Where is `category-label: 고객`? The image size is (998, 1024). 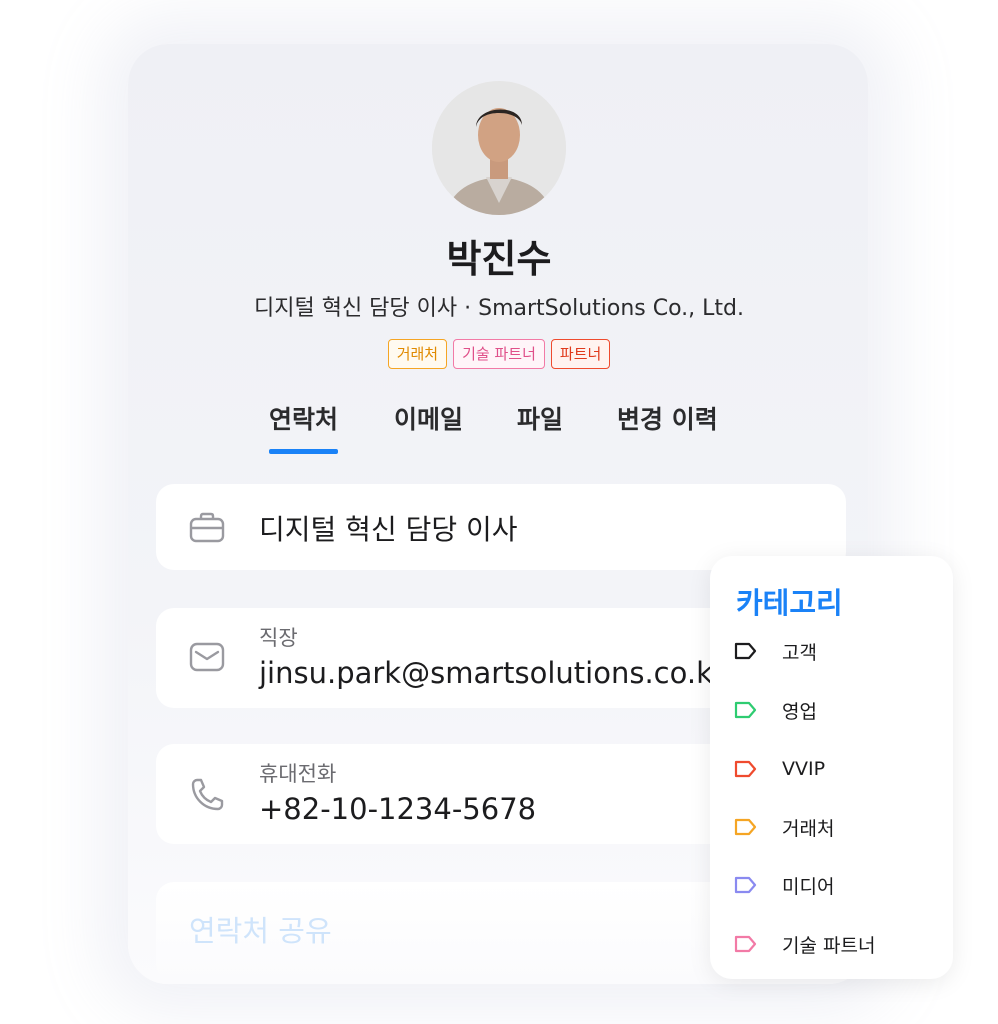 category-label: 고객 is located at coordinates (799, 652).